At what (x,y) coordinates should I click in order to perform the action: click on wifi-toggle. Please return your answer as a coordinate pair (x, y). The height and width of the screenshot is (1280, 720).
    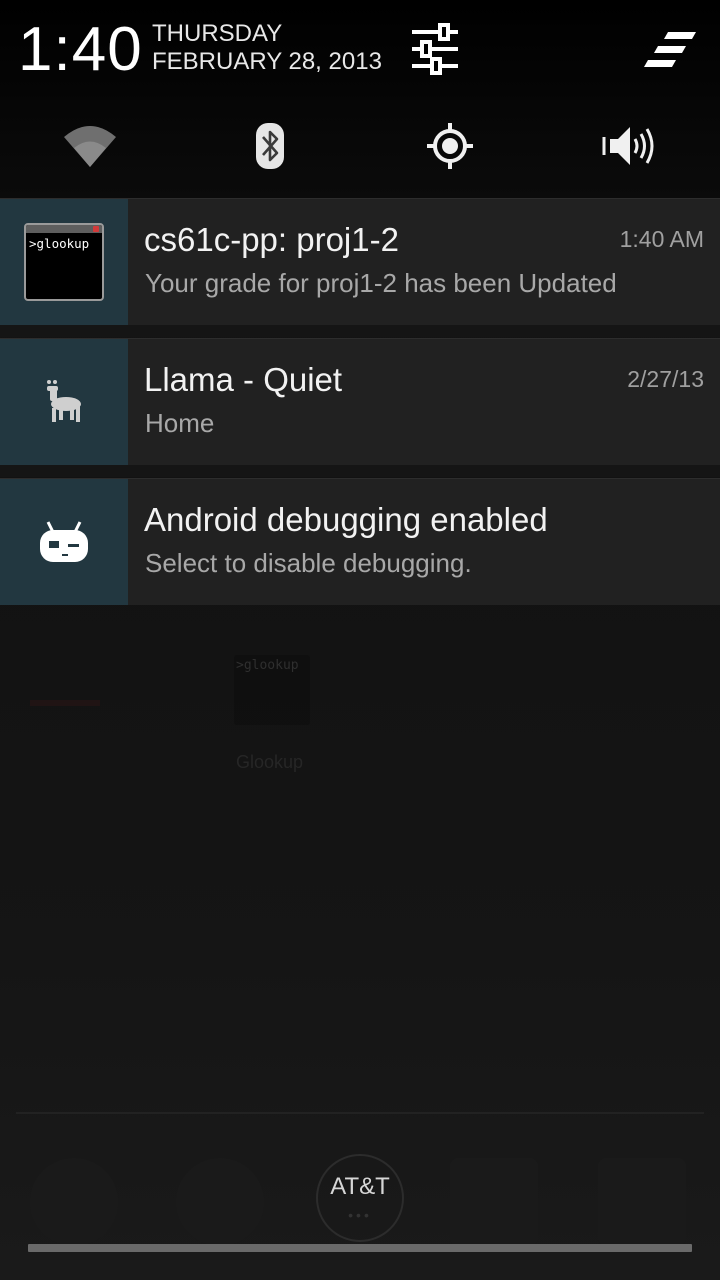
    Looking at the image, I should click on (90, 146).